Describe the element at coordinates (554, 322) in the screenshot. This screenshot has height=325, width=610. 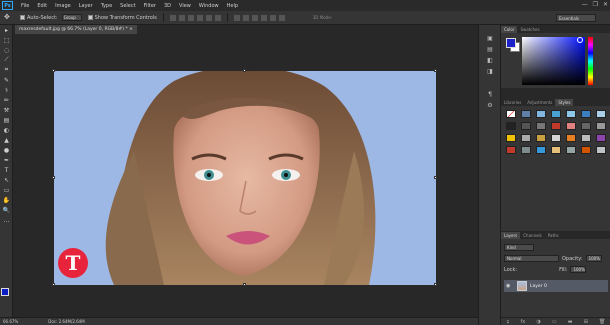
I see `adjustment-layer-icon: ▭` at that location.